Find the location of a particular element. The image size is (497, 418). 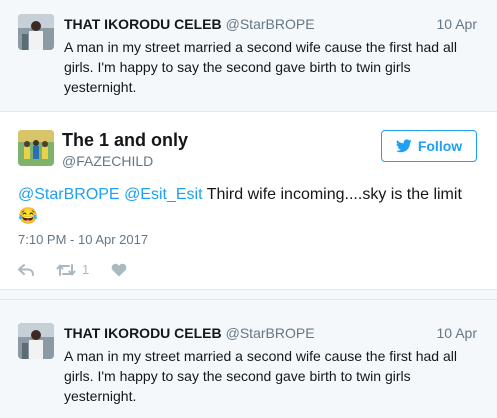

like-button is located at coordinates (119, 270).